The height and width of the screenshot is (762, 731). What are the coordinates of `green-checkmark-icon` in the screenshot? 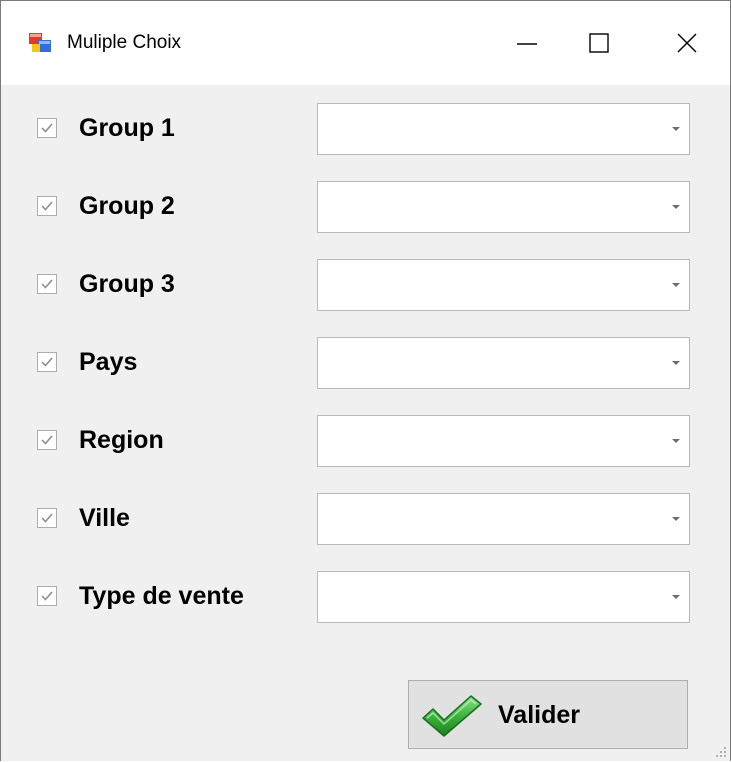 It's located at (452, 718).